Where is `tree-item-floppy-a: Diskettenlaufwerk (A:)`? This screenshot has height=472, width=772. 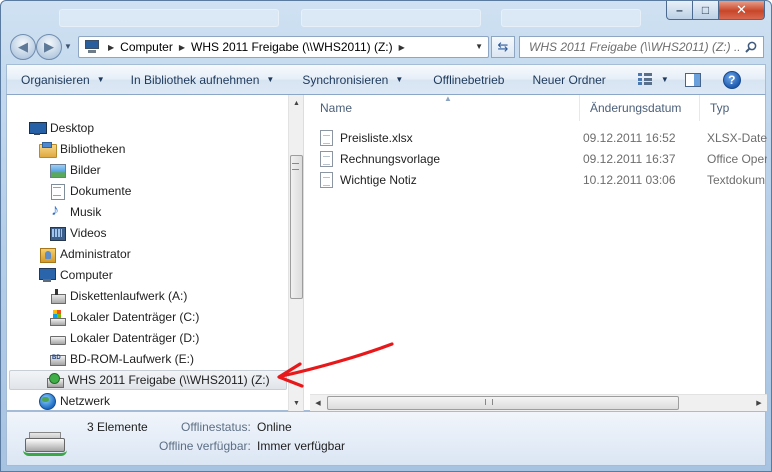 tree-item-floppy-a: Diskettenlaufwerk (A:) is located at coordinates (118, 295).